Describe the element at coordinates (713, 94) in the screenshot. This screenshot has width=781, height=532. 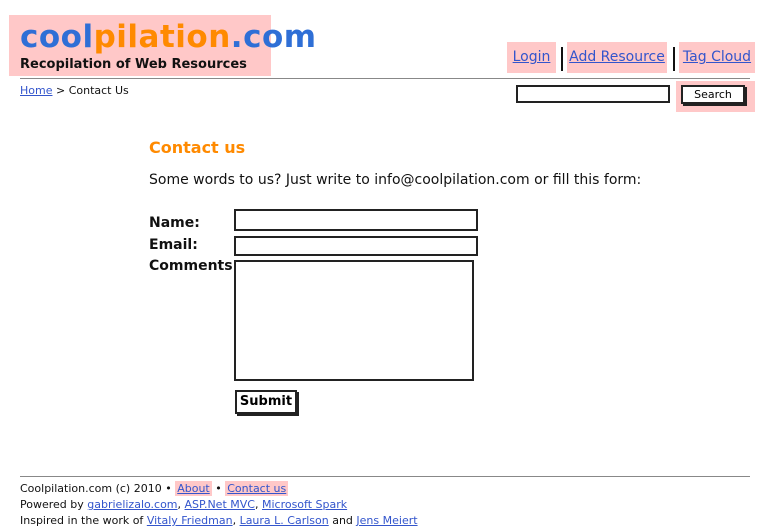
I see `search-button: Search` at that location.